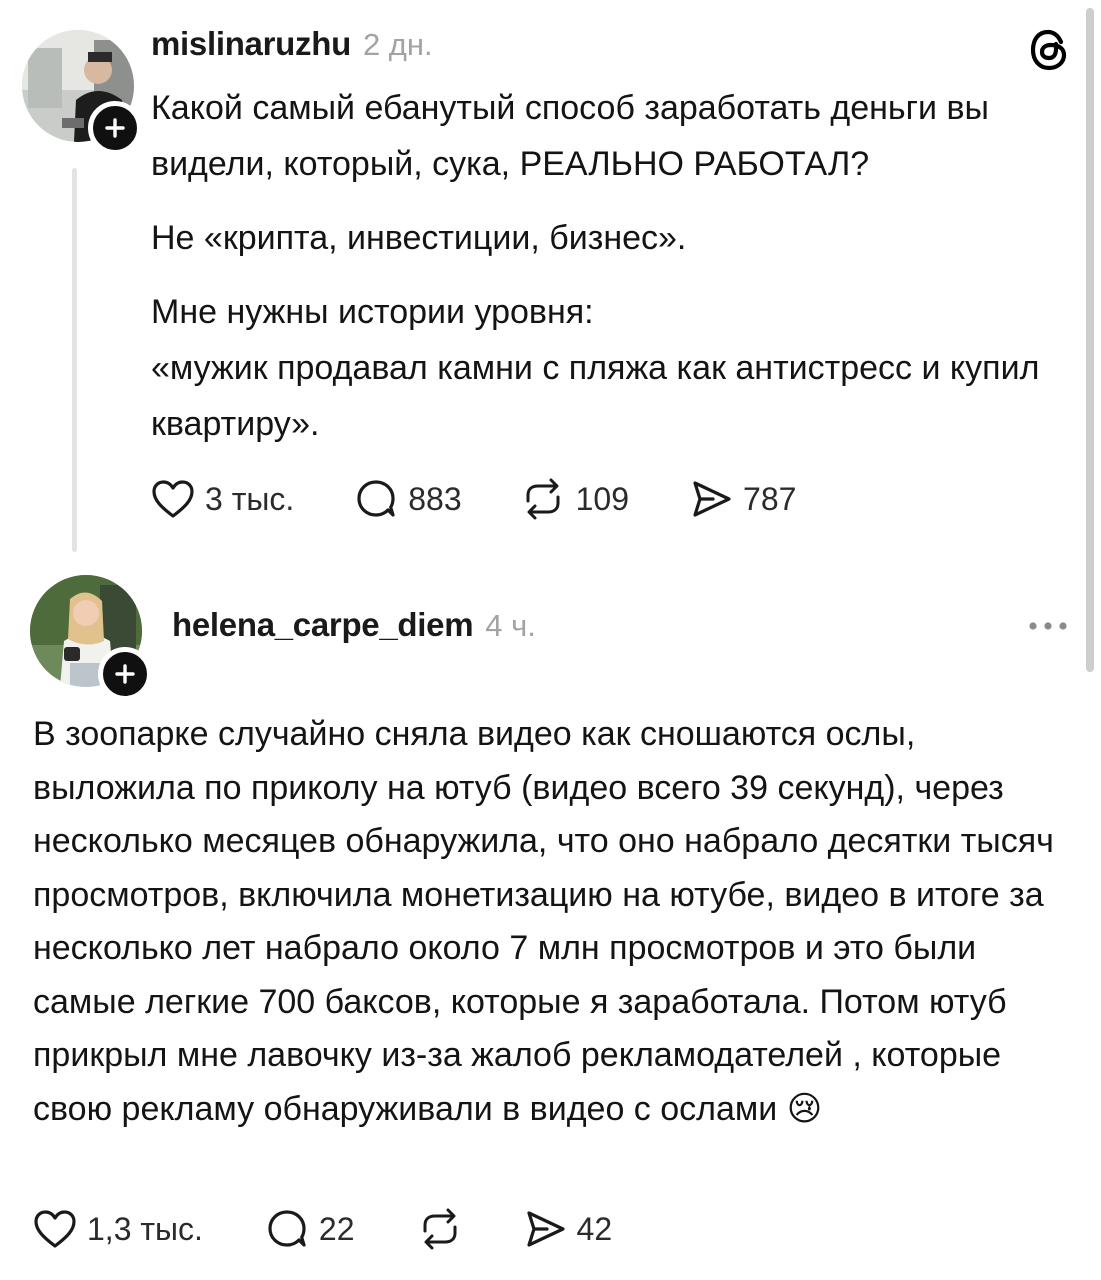  What do you see at coordinates (397, 44) in the screenshot?
I see `post-time: 2 дн.` at bounding box center [397, 44].